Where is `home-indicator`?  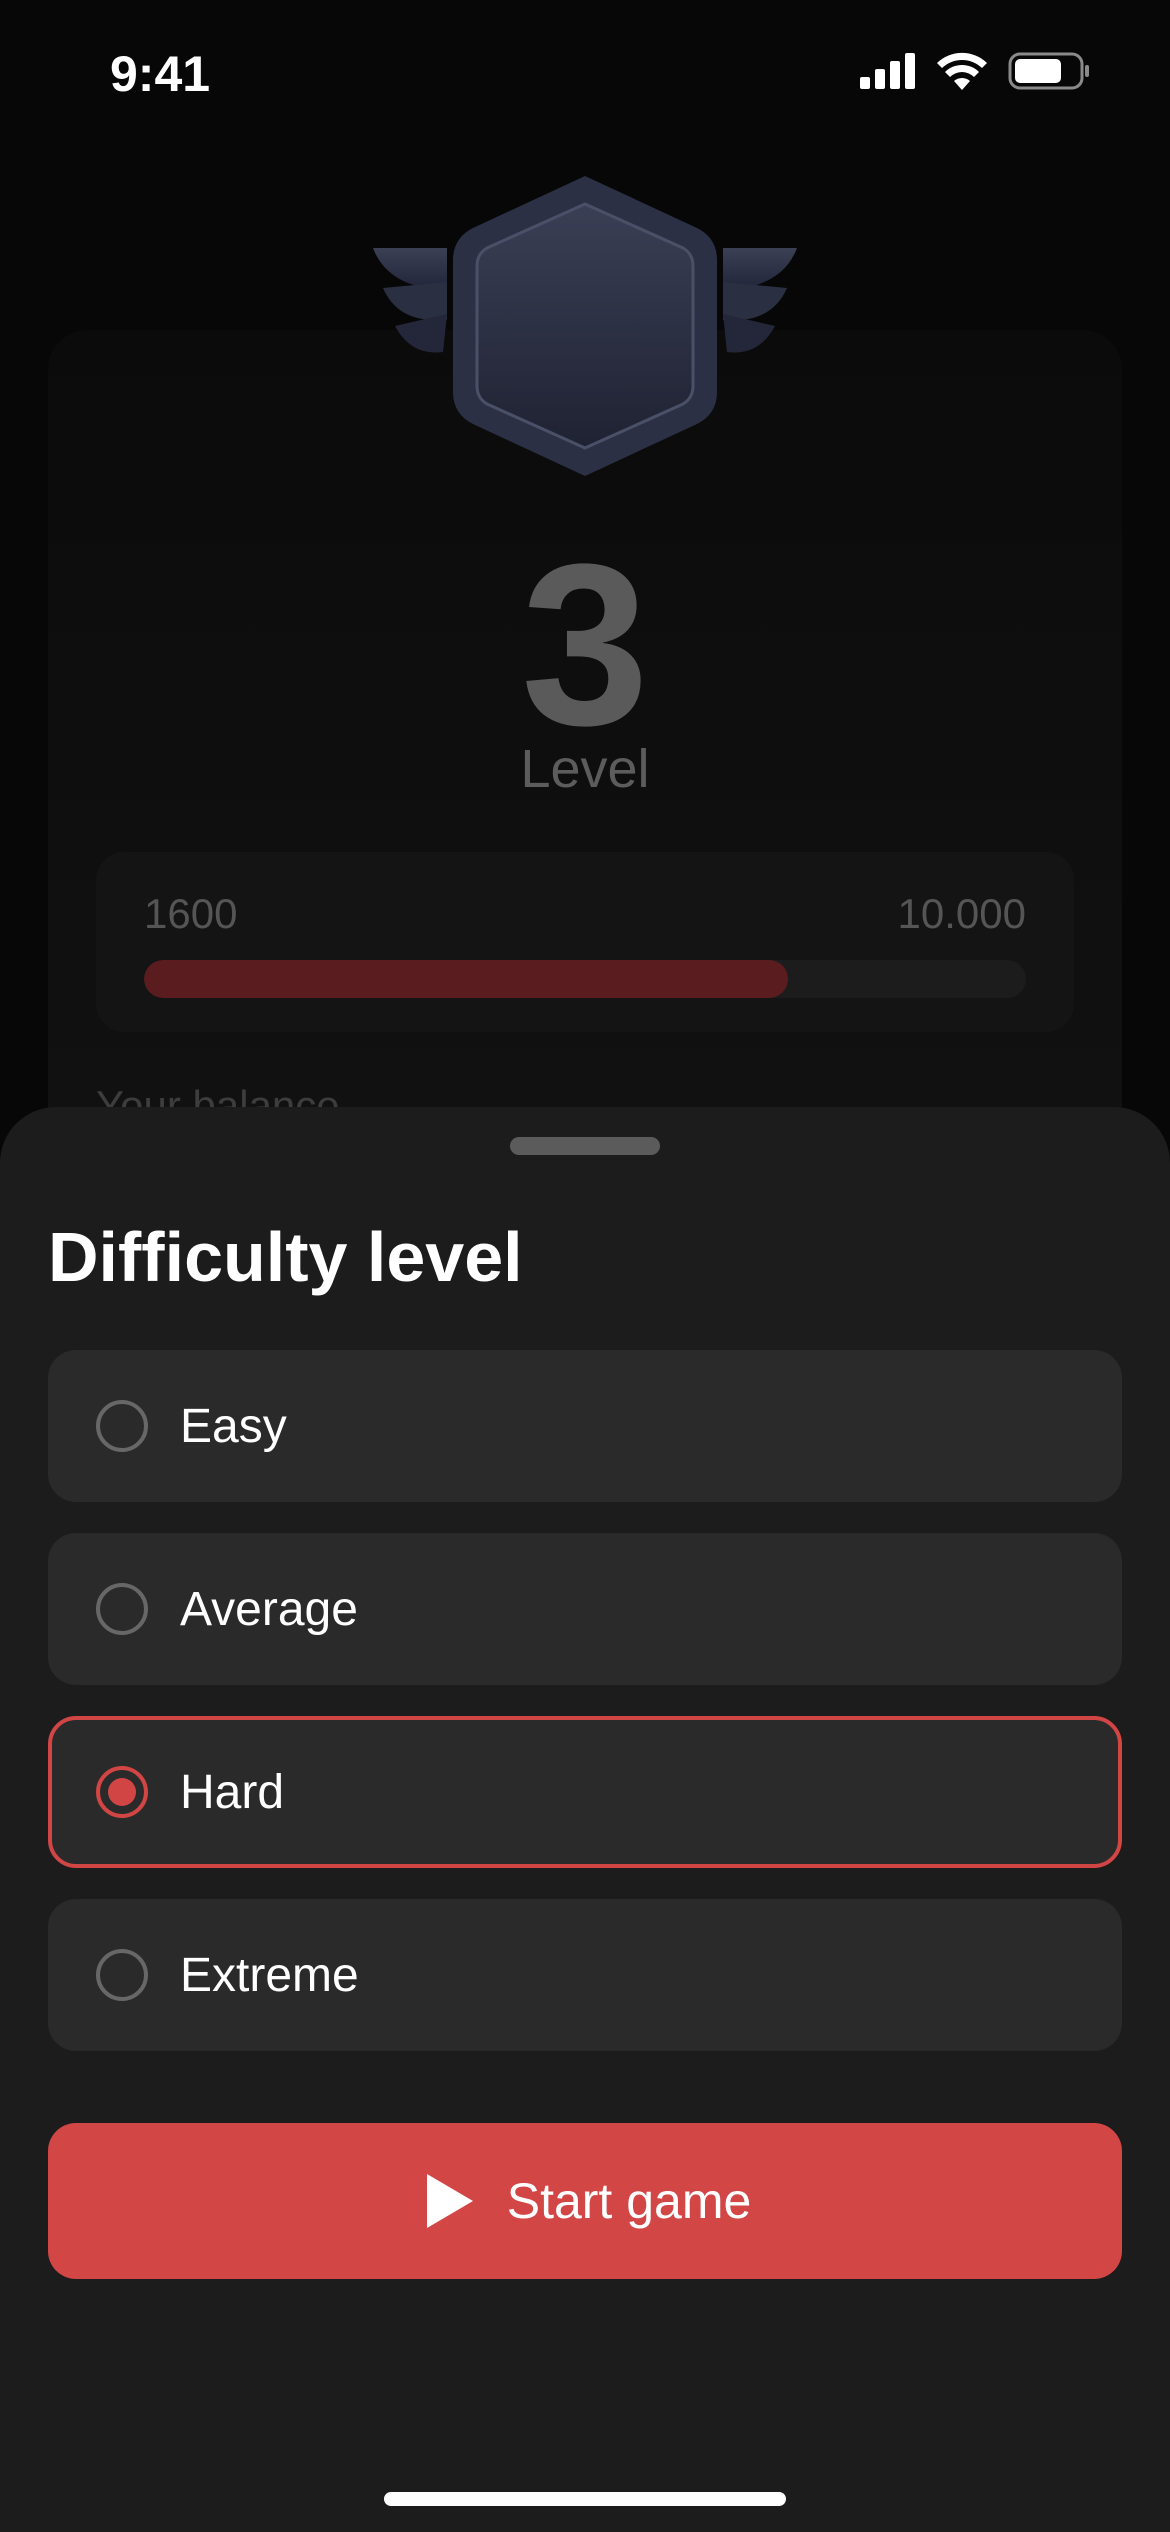
home-indicator is located at coordinates (585, 2499).